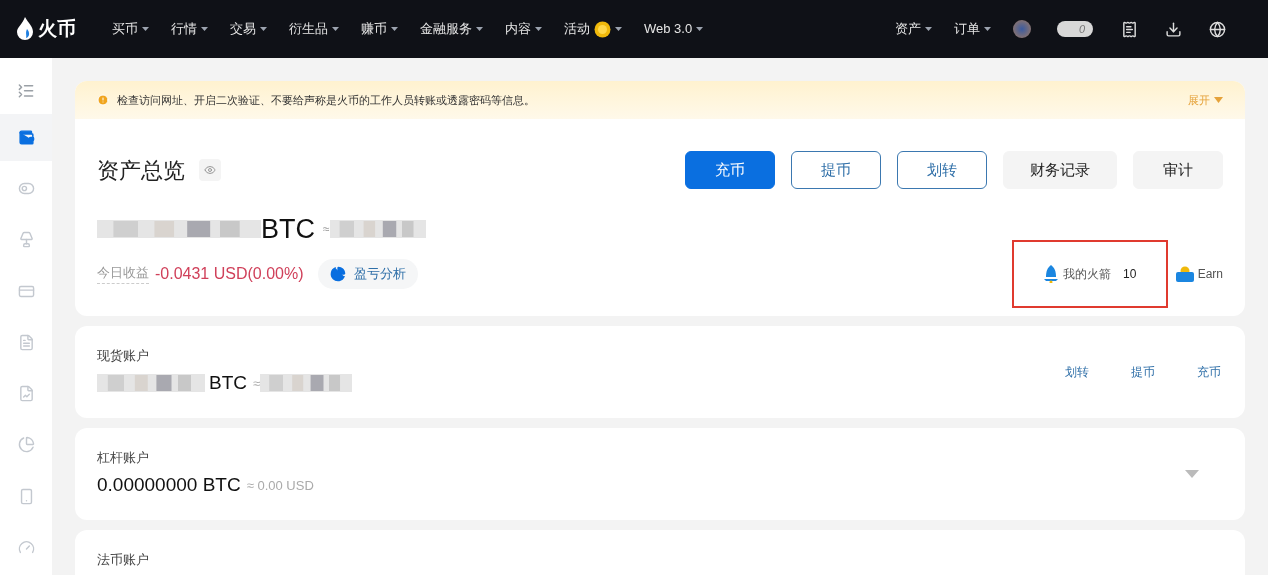 The image size is (1268, 575). I want to click on pie-chart-icon, so click(337, 273).